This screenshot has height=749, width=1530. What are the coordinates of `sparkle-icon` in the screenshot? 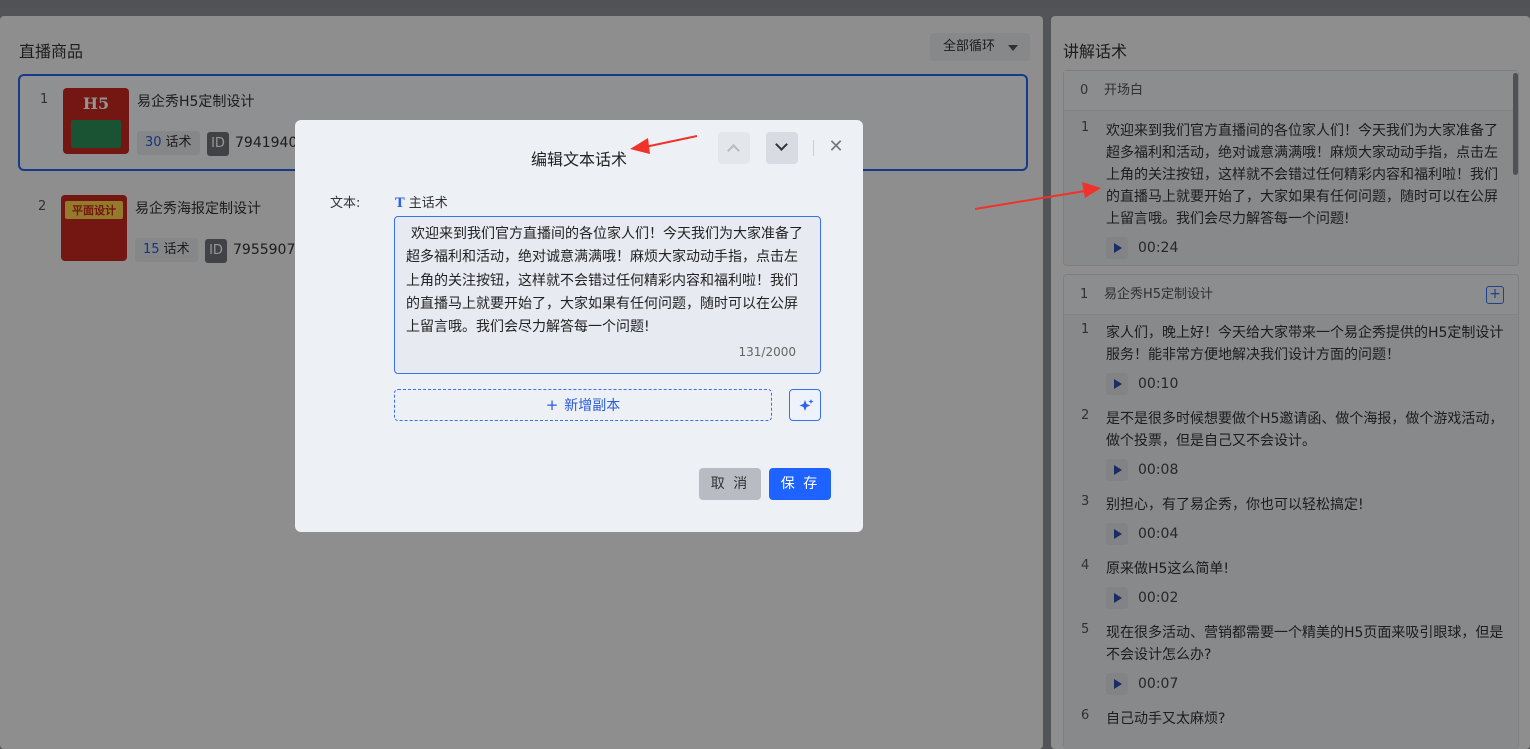 It's located at (806, 405).